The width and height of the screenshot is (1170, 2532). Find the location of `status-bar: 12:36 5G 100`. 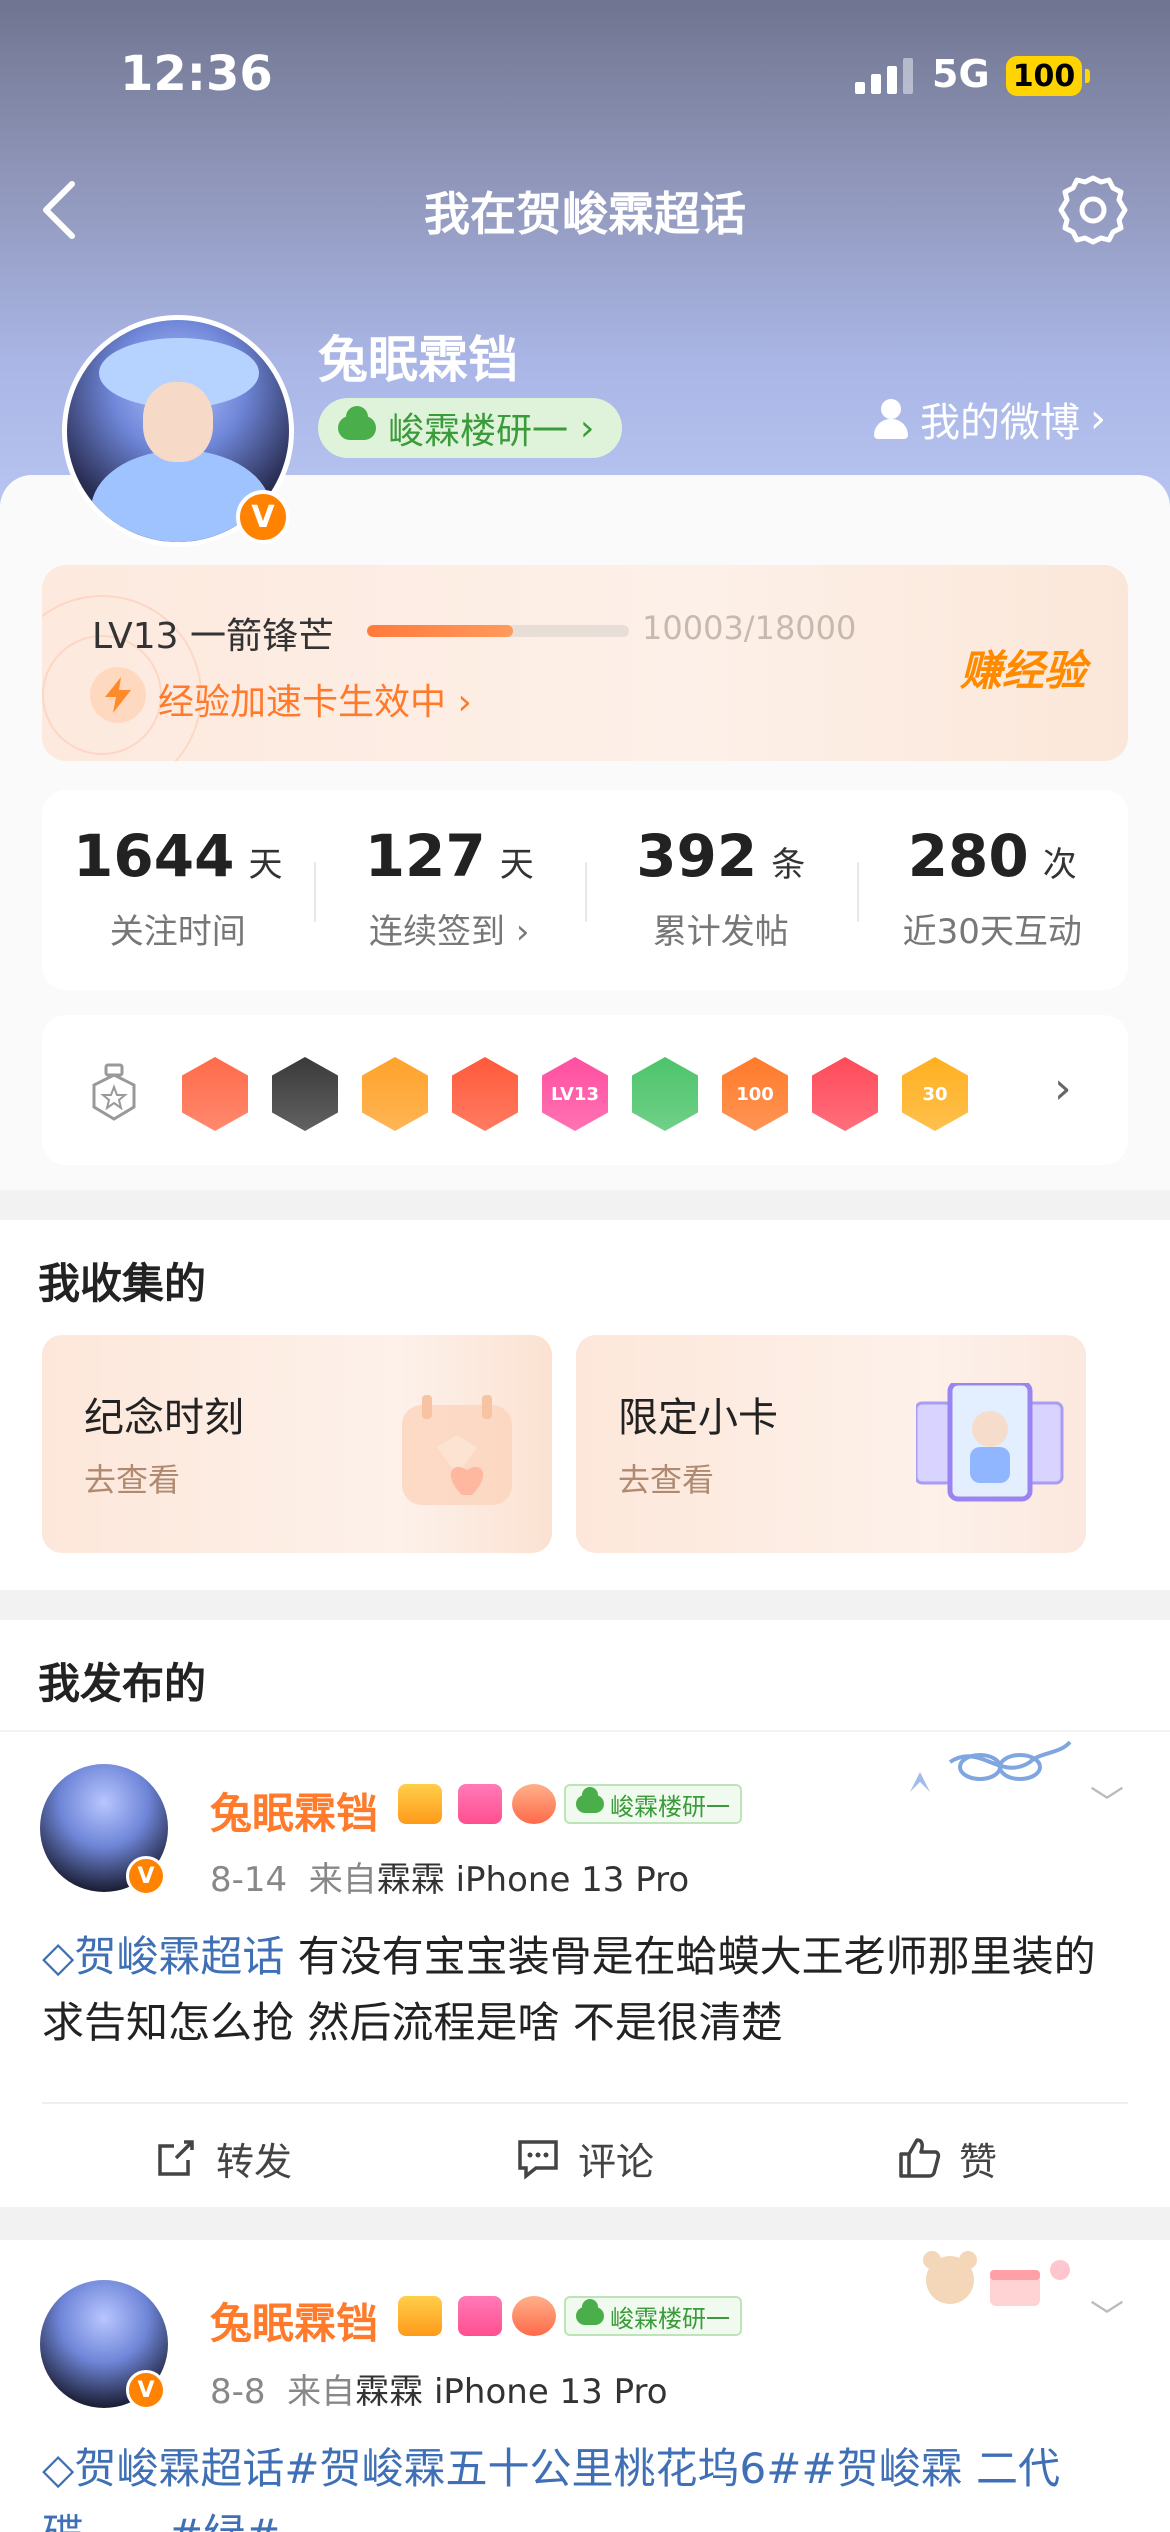

status-bar: 12:36 5G 100 is located at coordinates (585, 75).